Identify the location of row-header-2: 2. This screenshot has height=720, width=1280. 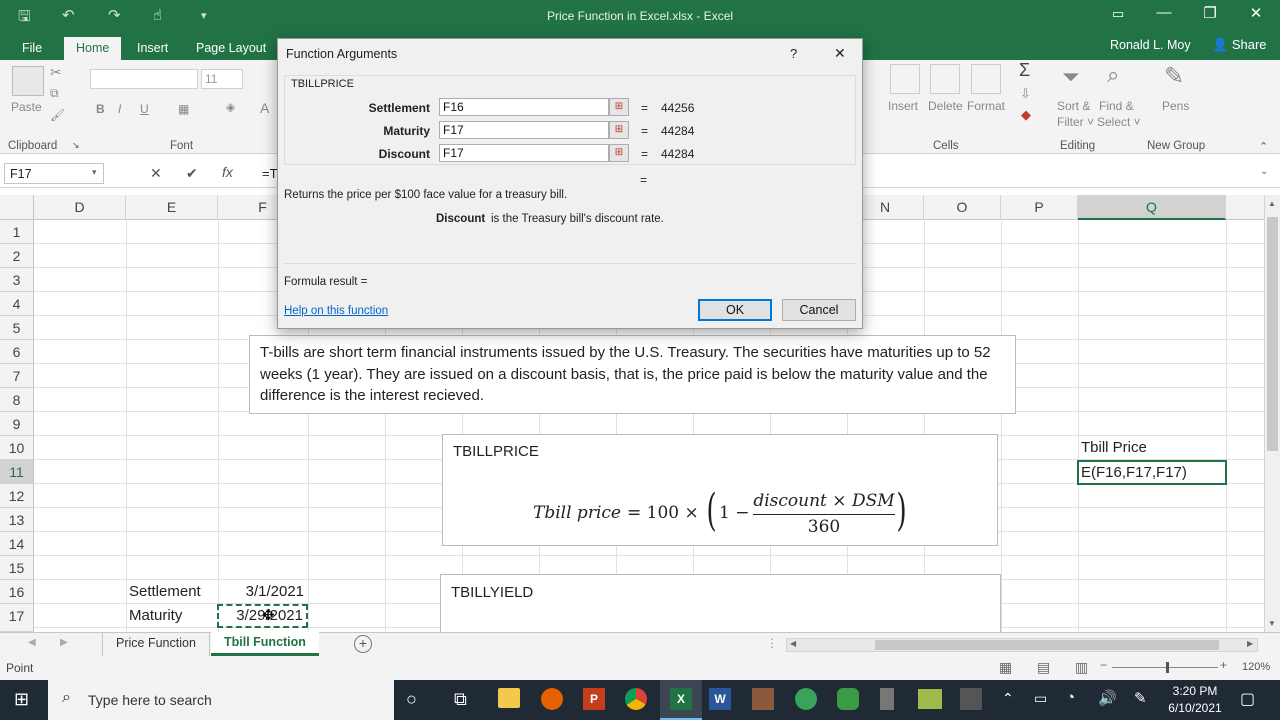
(17, 256).